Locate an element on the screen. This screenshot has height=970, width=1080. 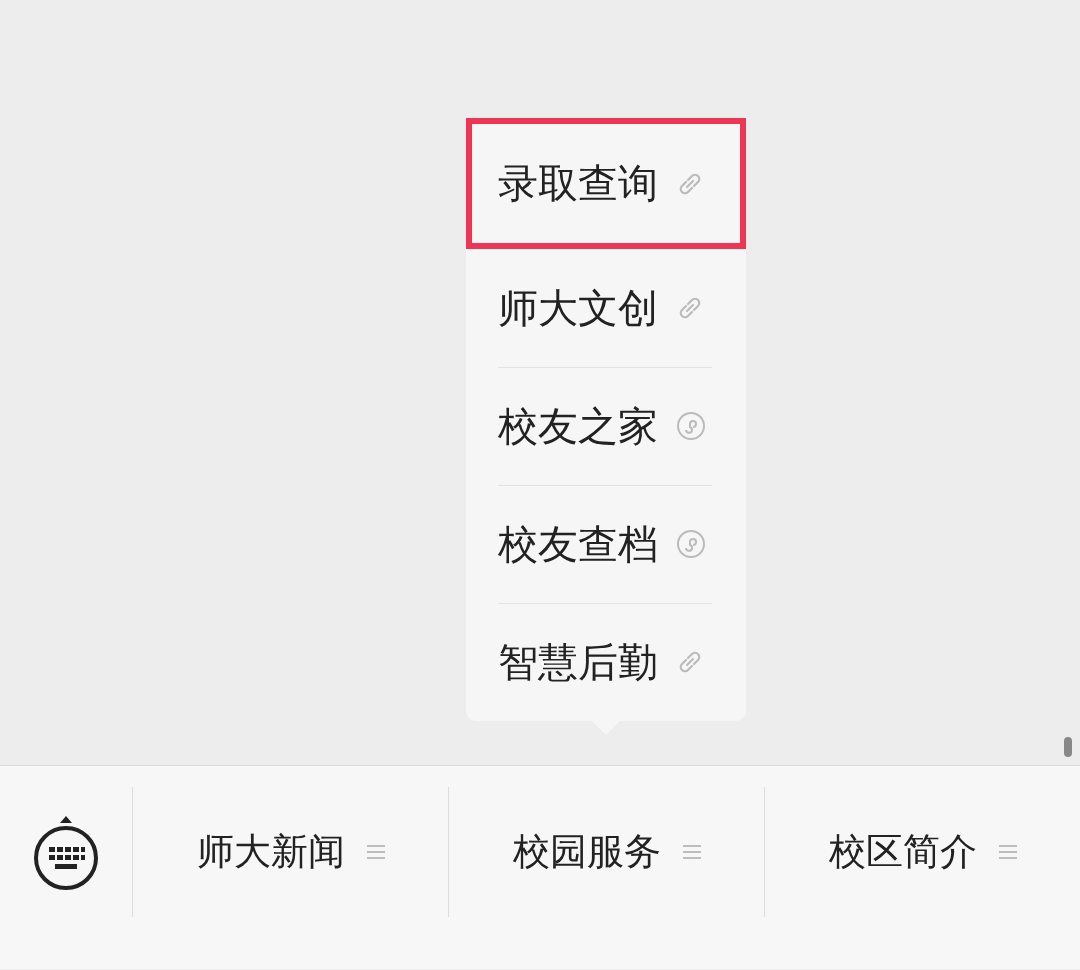
menu-item: 智慧后勤 is located at coordinates (606, 662).